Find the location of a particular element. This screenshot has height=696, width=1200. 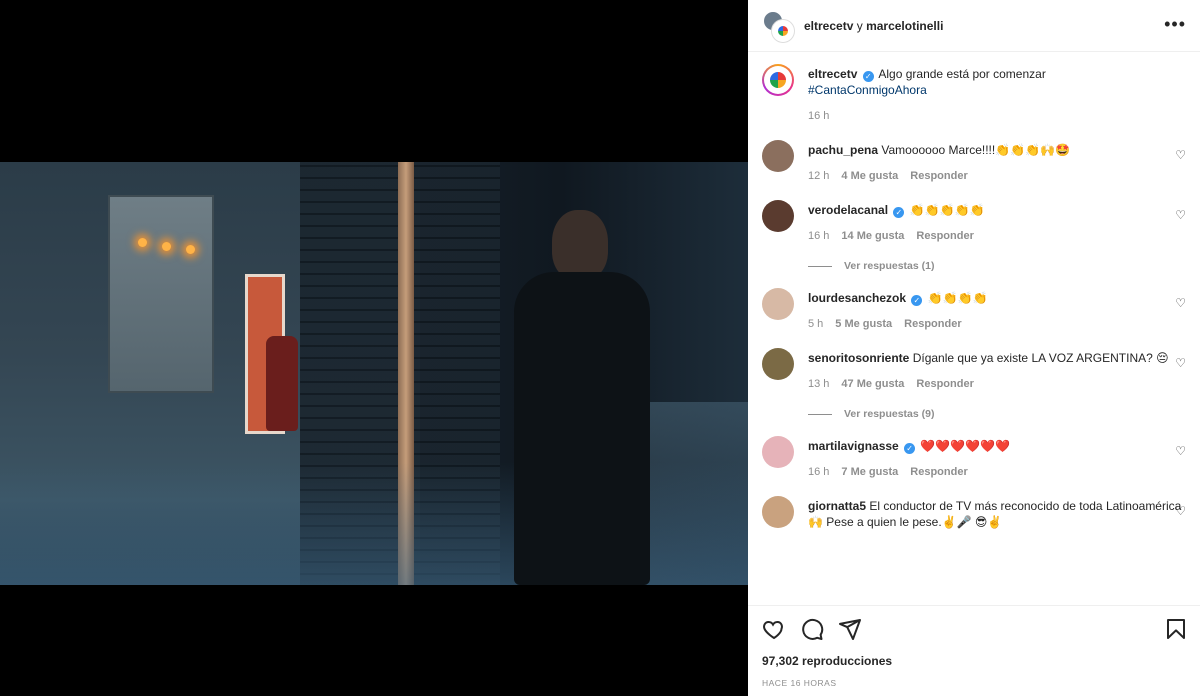

comment-likes: 14 Me gusta is located at coordinates (872, 236).